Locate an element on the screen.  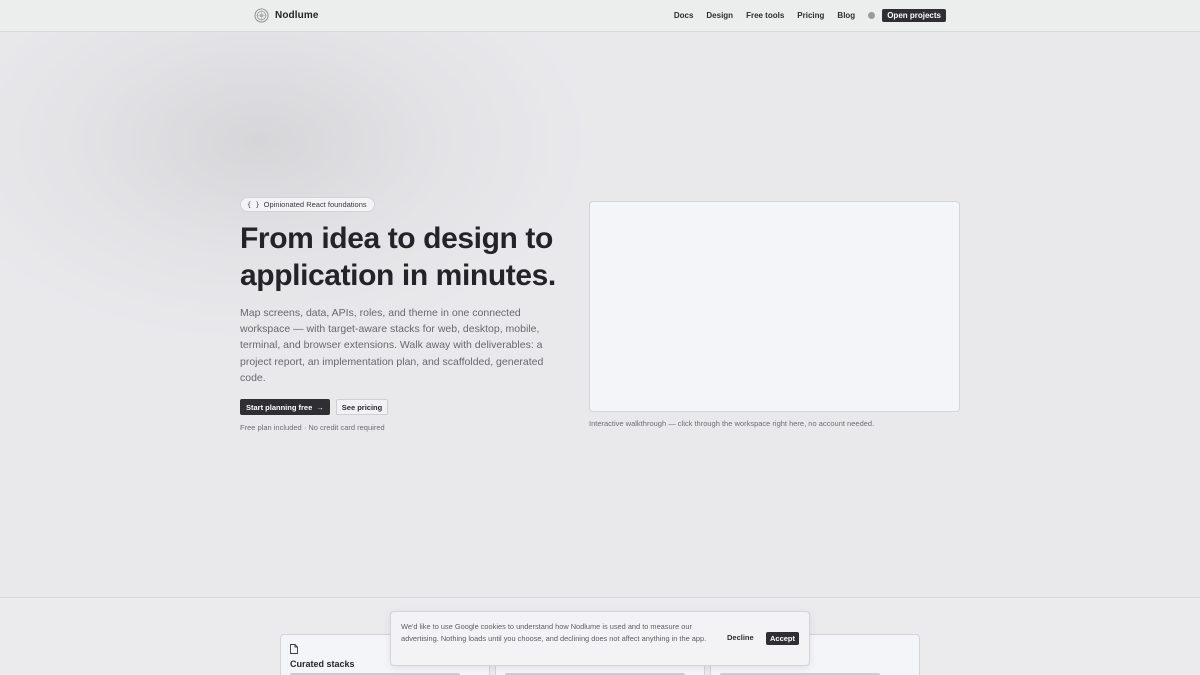
cookie-decline-button: Decline is located at coordinates (740, 637).